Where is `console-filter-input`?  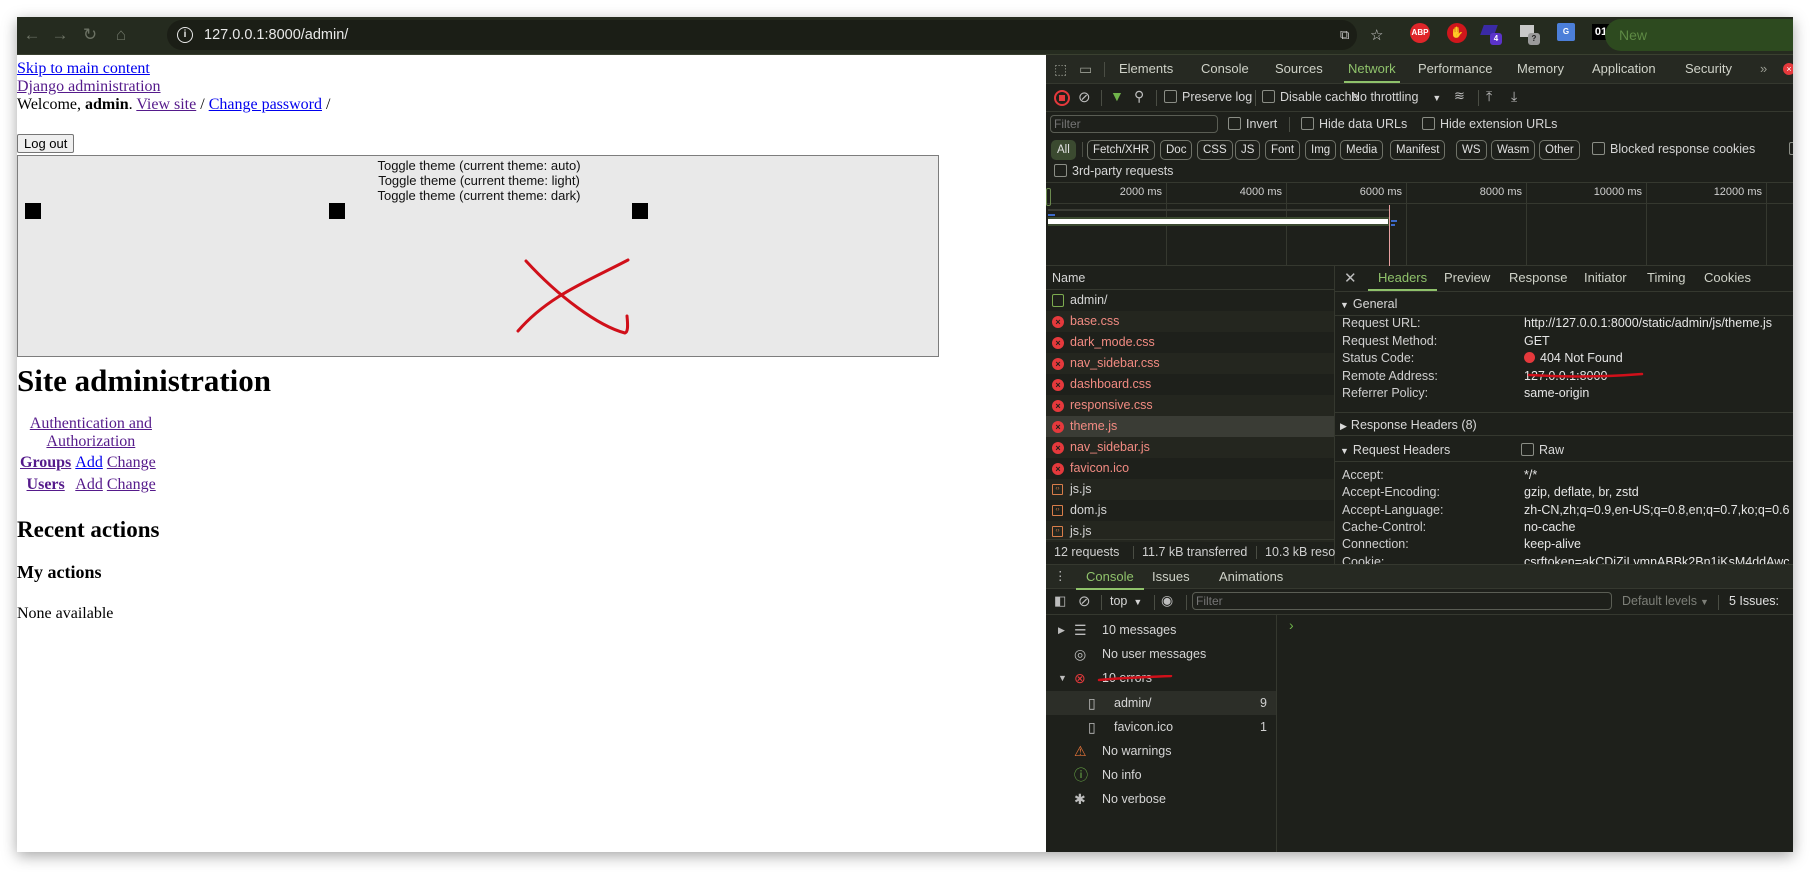 console-filter-input is located at coordinates (1402, 601).